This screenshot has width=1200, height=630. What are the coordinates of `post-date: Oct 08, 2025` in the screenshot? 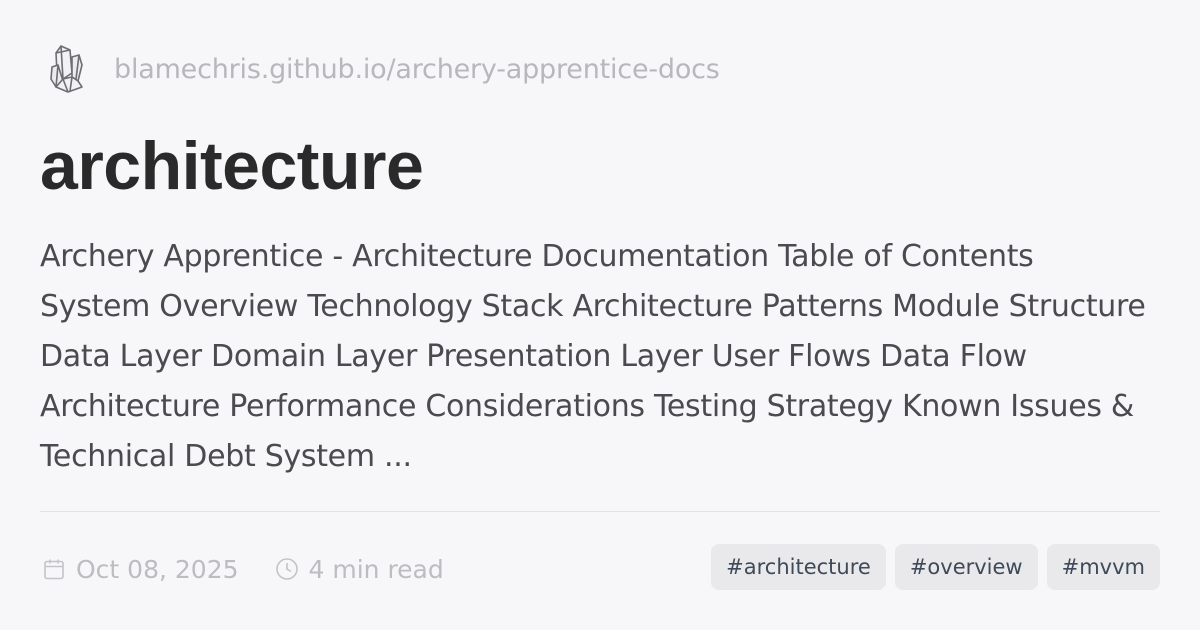 It's located at (140, 569).